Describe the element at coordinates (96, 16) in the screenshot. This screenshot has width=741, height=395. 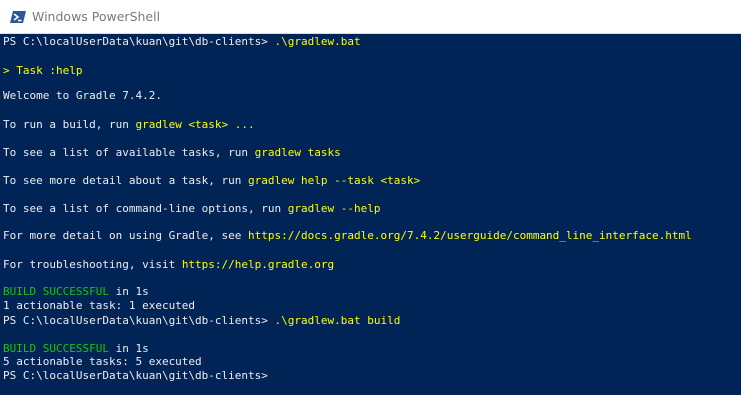
I see `window-title: Windows PowerShell` at that location.